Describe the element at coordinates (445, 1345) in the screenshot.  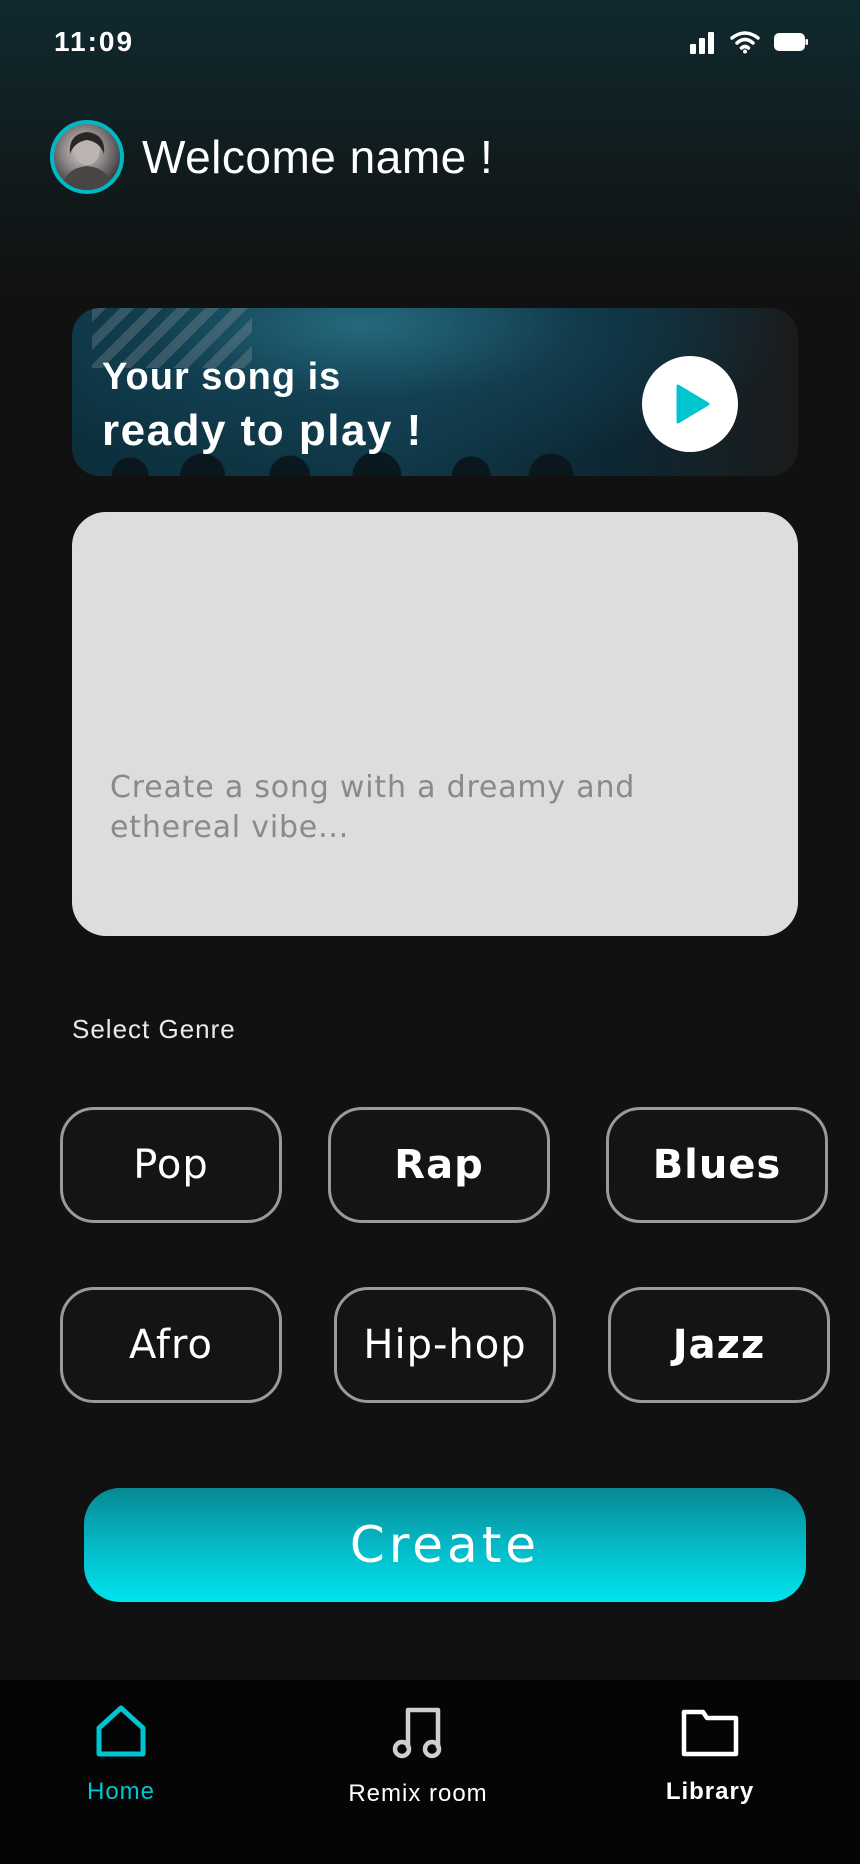
I see `genre-hiphop-button: Hip-hop` at that location.